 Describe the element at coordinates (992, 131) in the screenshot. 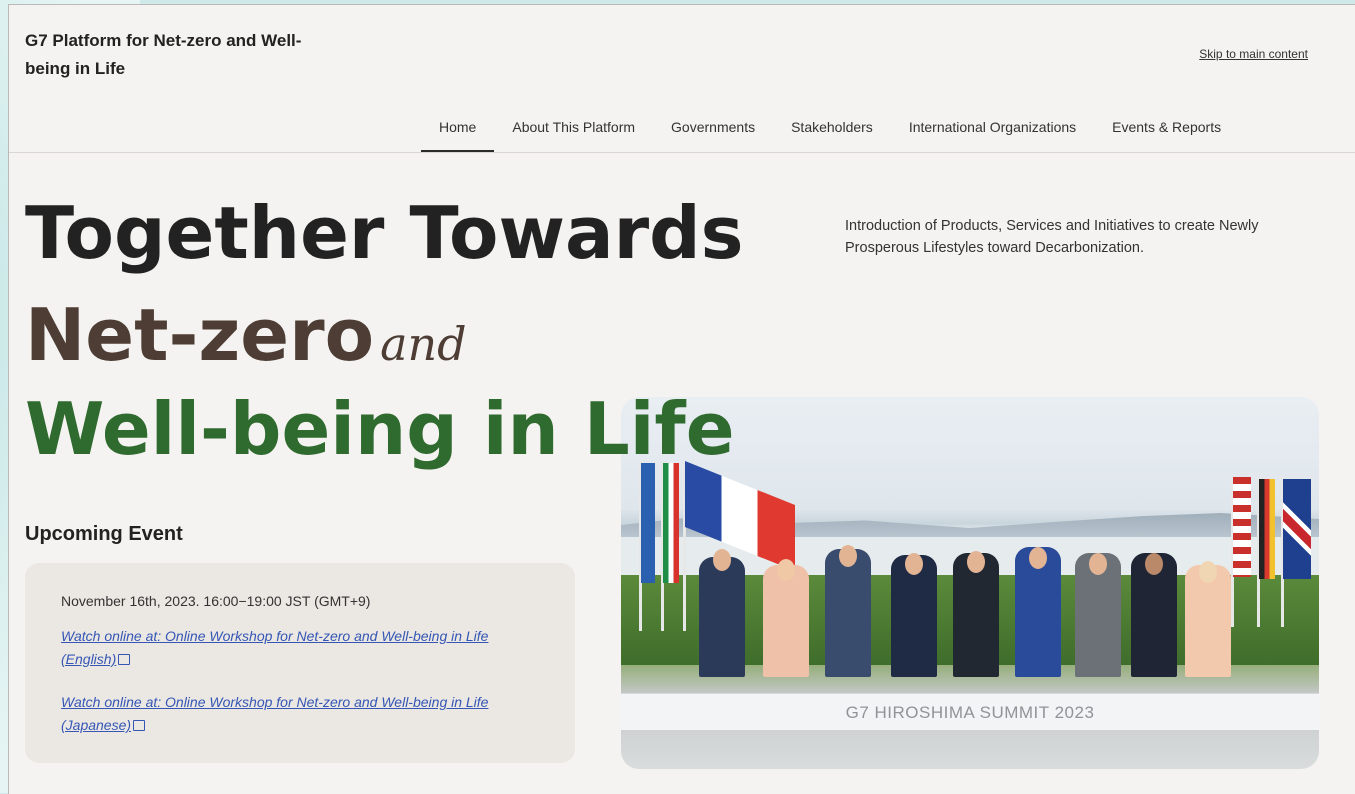

I see `nav-item-international-organizations: International Organizations` at that location.